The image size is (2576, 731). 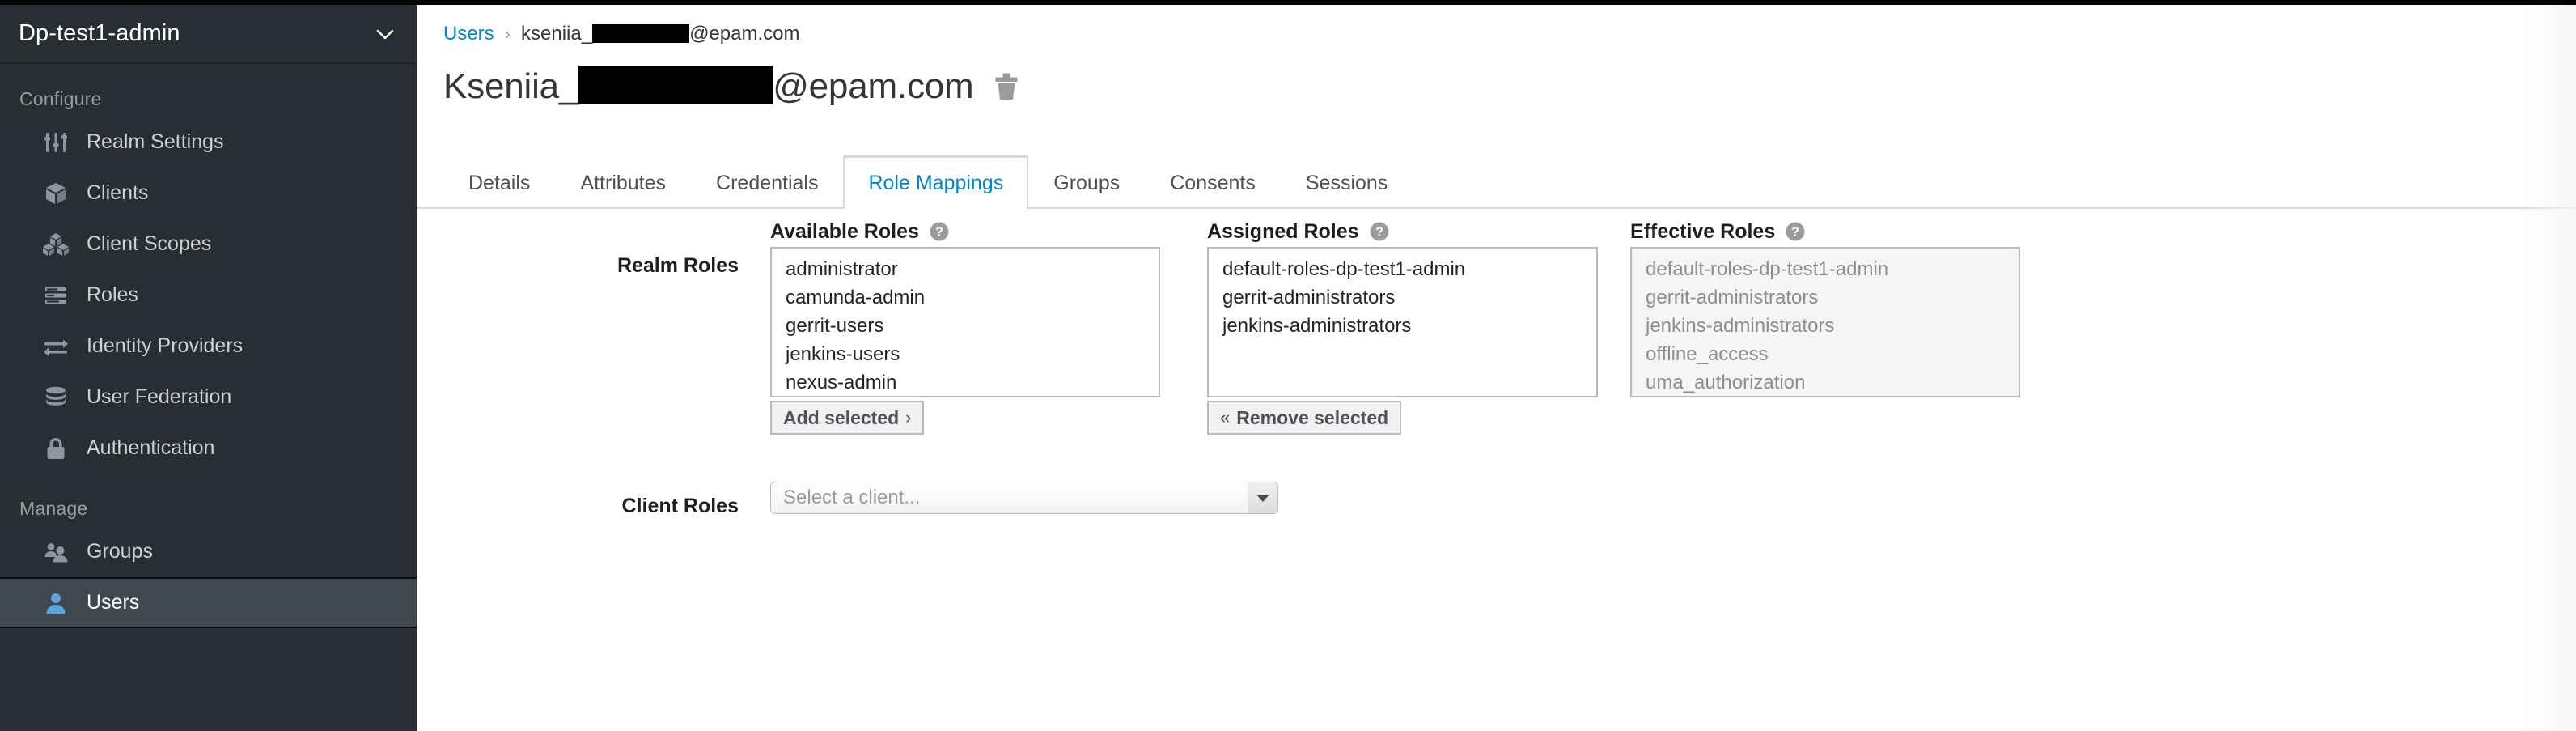 What do you see at coordinates (1283, 231) in the screenshot?
I see `assigned-roles-heading-text: Assigned Roles` at bounding box center [1283, 231].